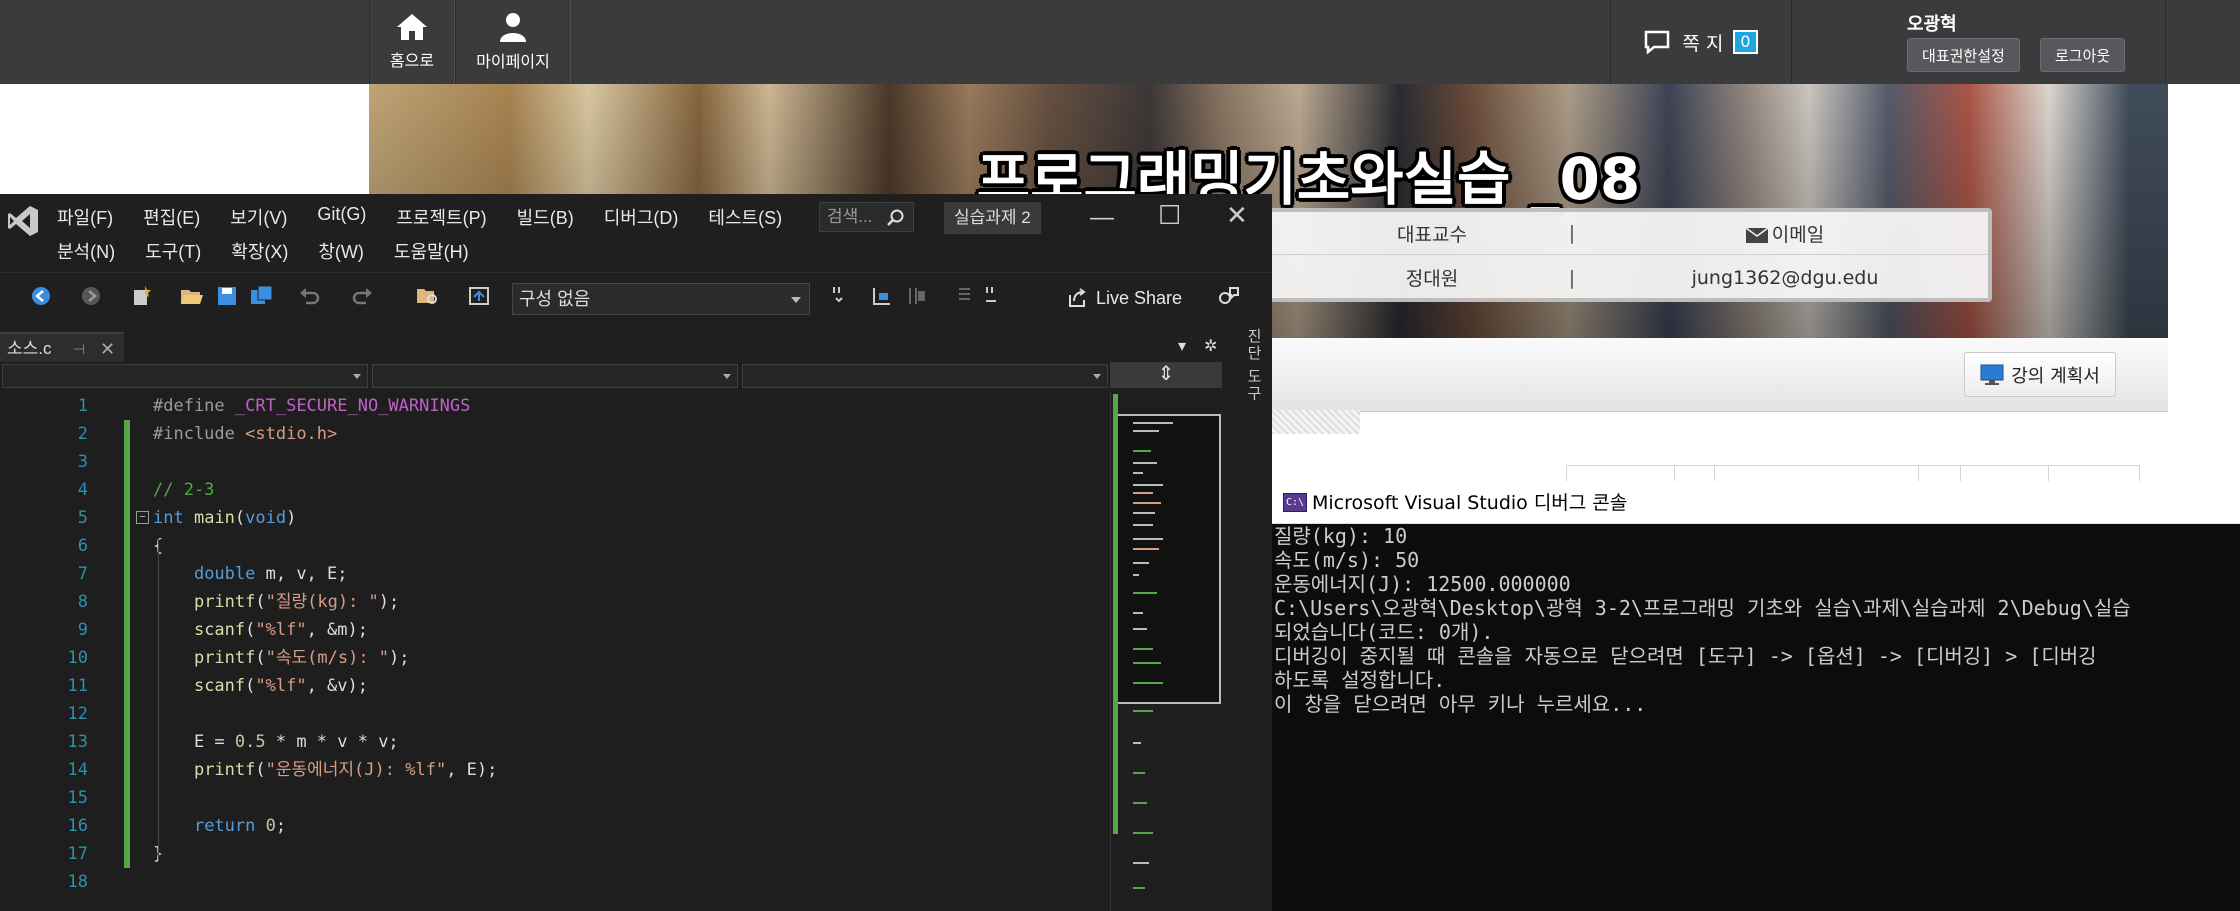 This screenshot has height=911, width=2240. I want to click on member-dropdown, so click(925, 376).